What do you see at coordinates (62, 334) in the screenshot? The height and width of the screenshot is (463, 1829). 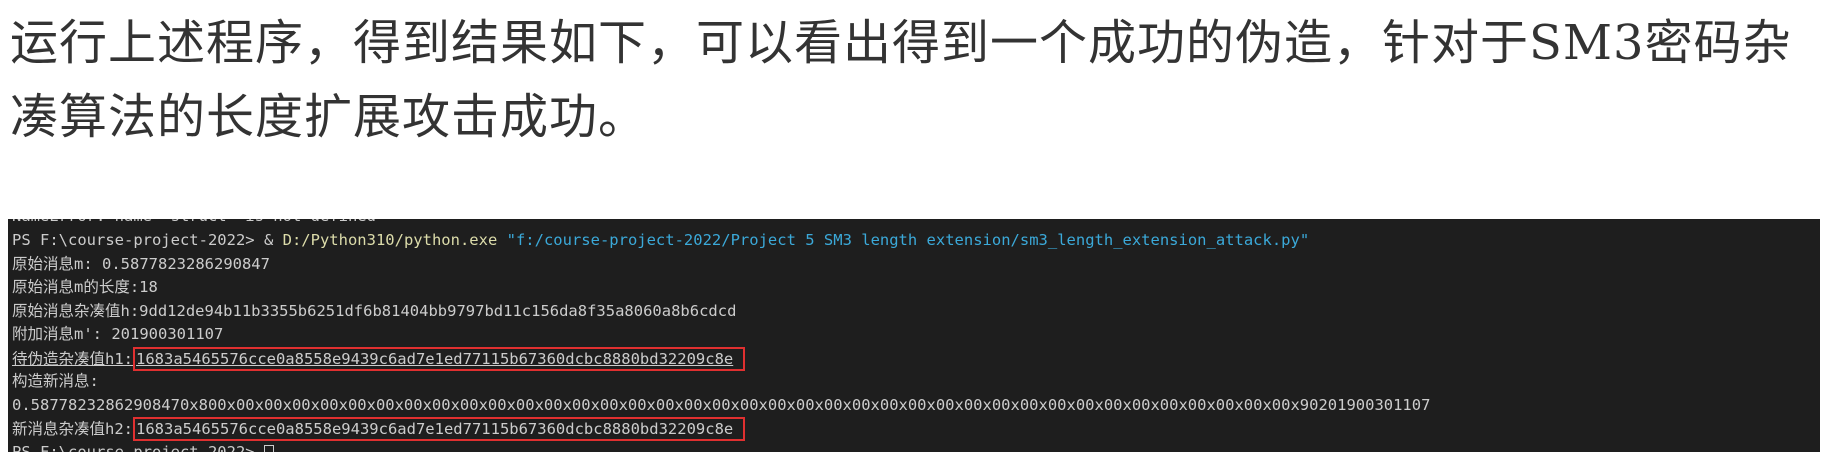 I see `append-message-label: 附加消息m':` at bounding box center [62, 334].